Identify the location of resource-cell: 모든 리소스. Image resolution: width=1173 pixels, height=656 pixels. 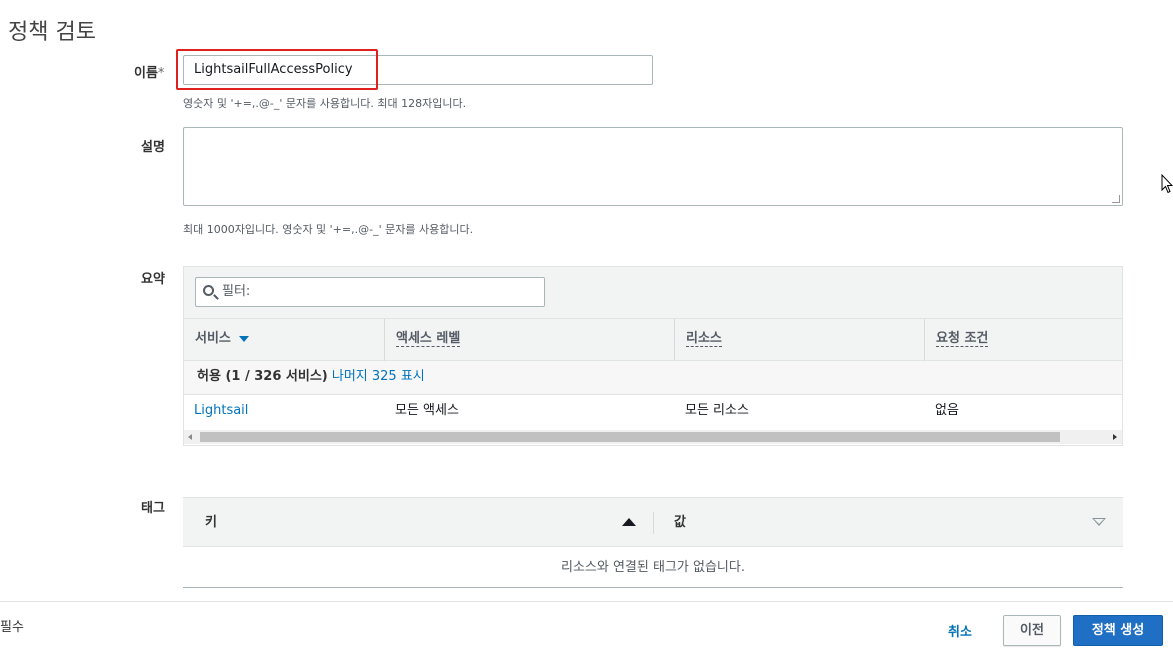
(717, 410).